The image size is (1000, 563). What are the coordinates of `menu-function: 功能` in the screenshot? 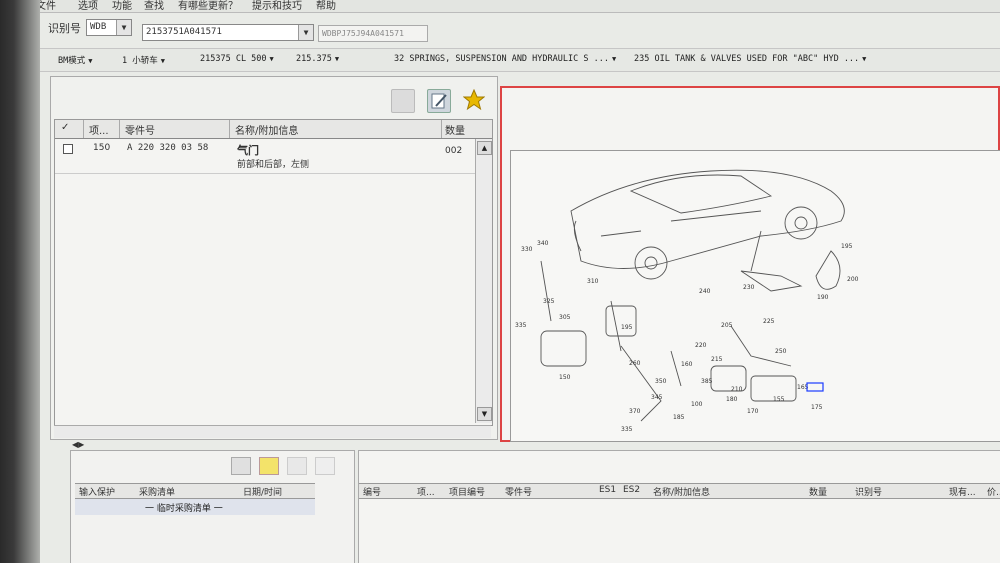 It's located at (122, 6).